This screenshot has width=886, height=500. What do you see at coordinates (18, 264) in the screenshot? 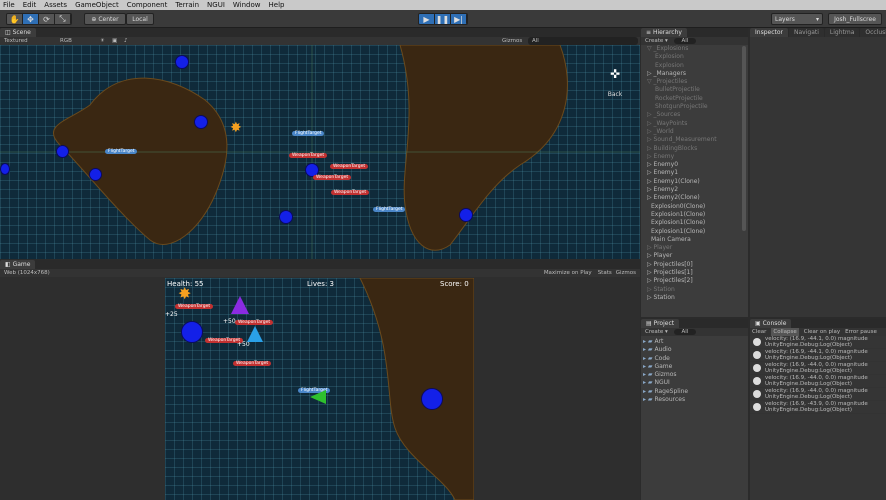
I see `tab-game: ◧ Game` at bounding box center [18, 264].